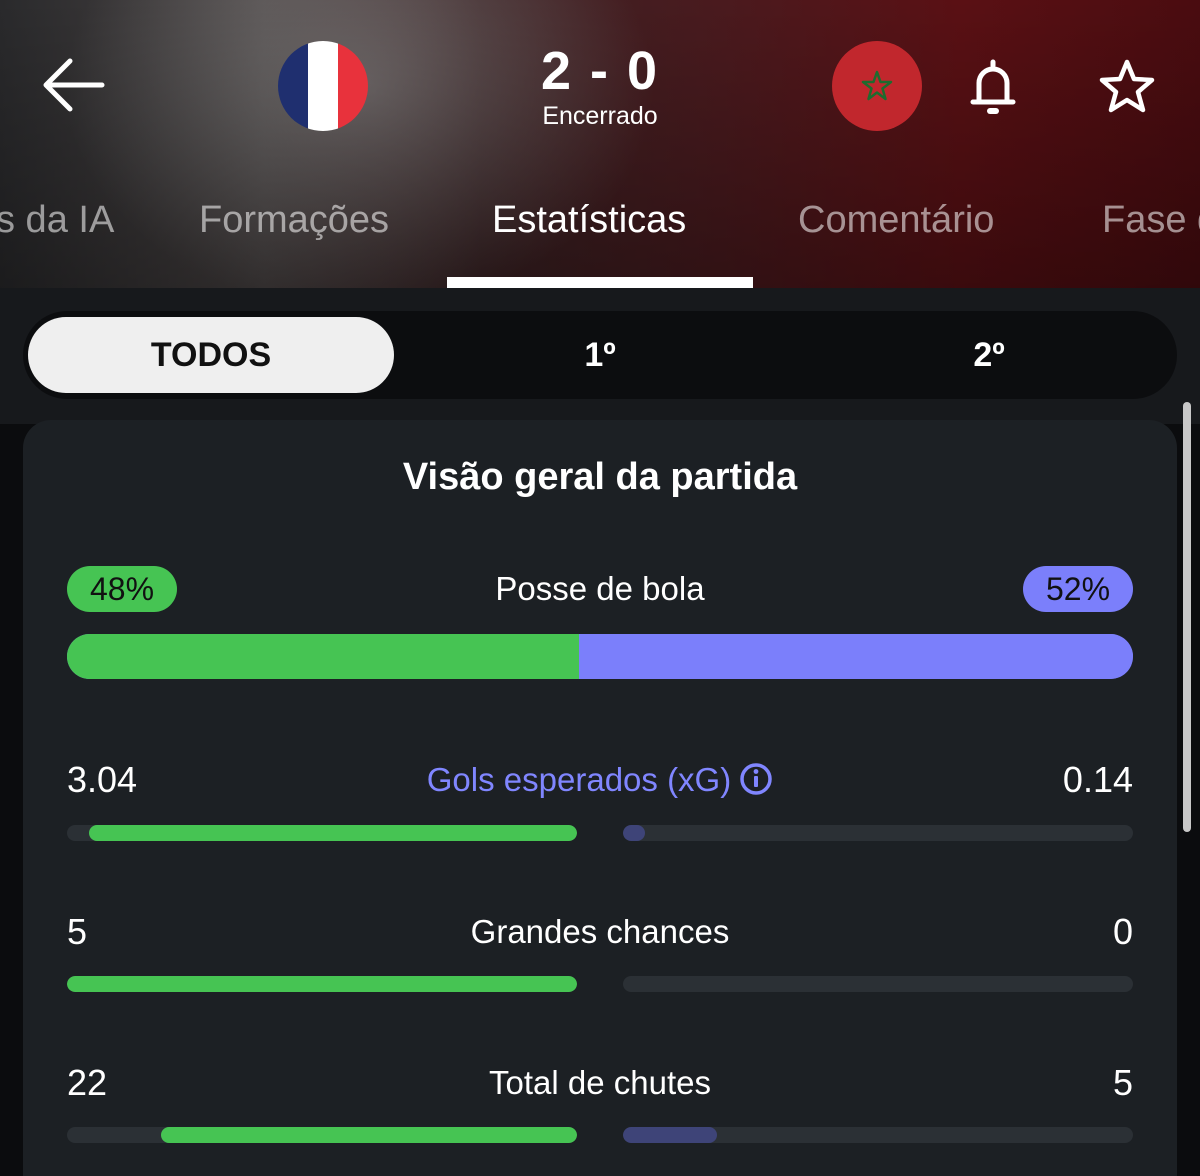  Describe the element at coordinates (756, 779) in the screenshot. I see `info-icon` at that location.